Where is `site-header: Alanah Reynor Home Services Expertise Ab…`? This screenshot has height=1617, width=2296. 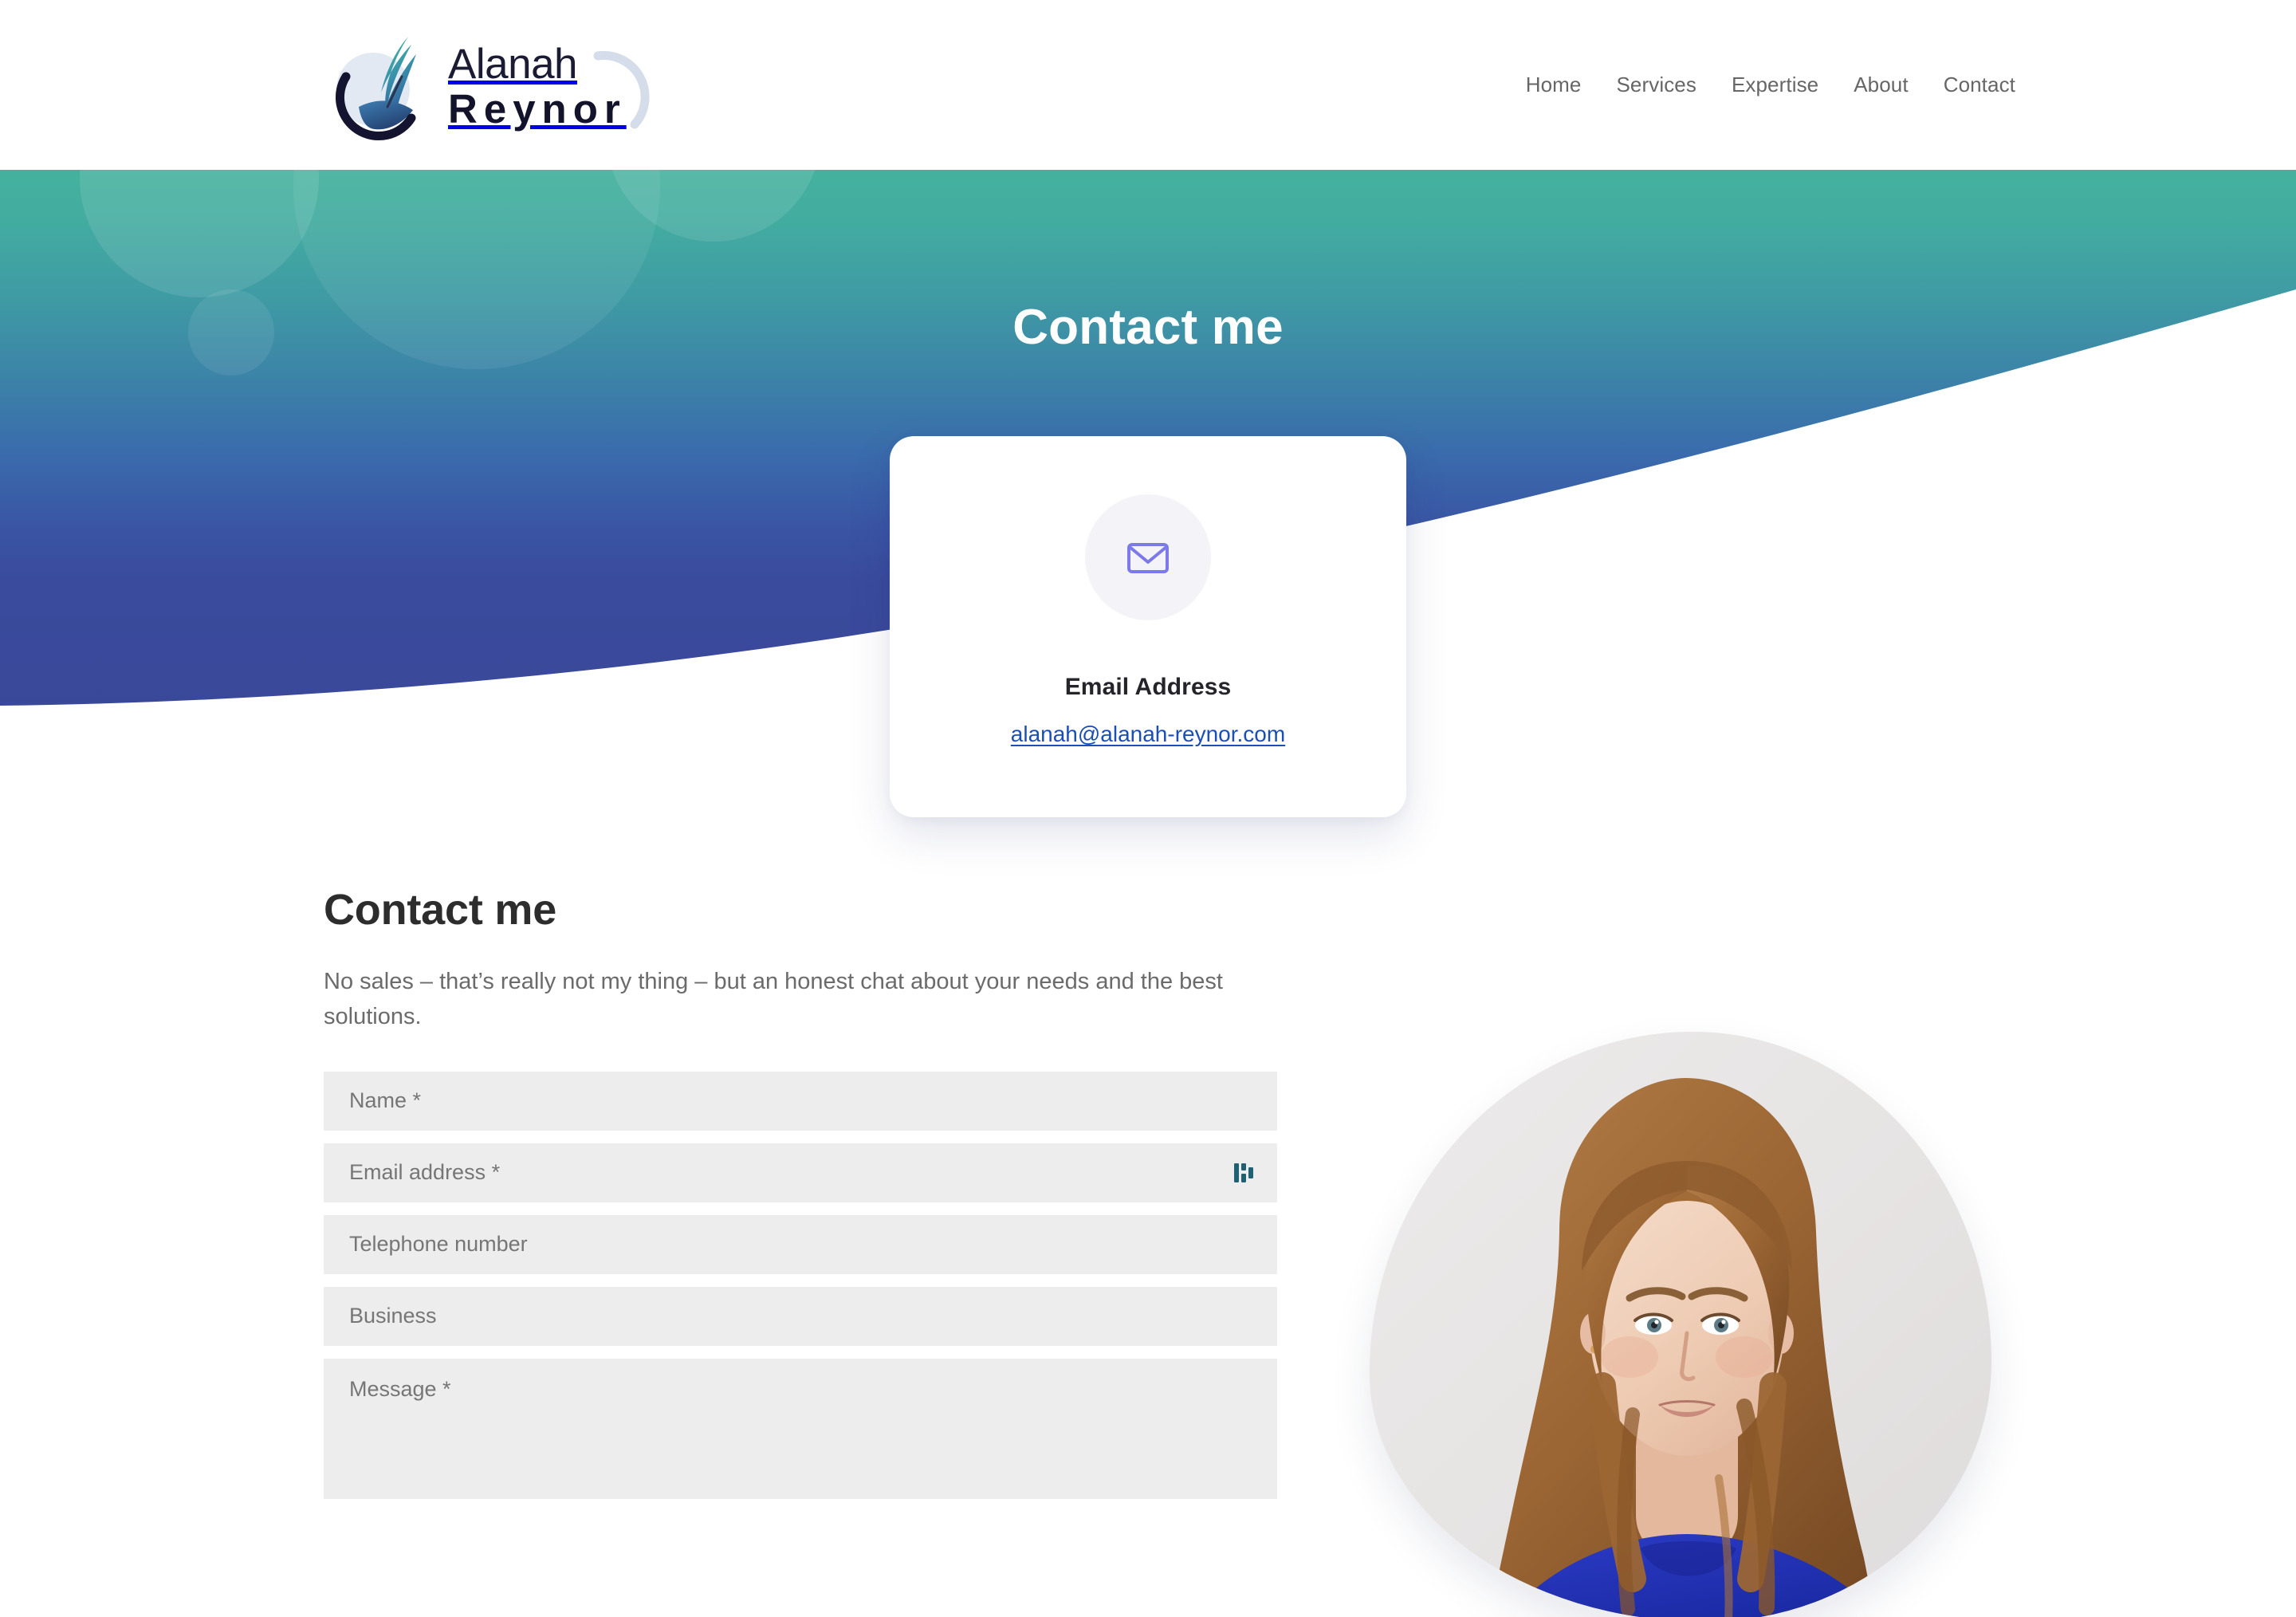
site-header: Alanah Reynor Home Services Expertise Ab… is located at coordinates (1148, 85).